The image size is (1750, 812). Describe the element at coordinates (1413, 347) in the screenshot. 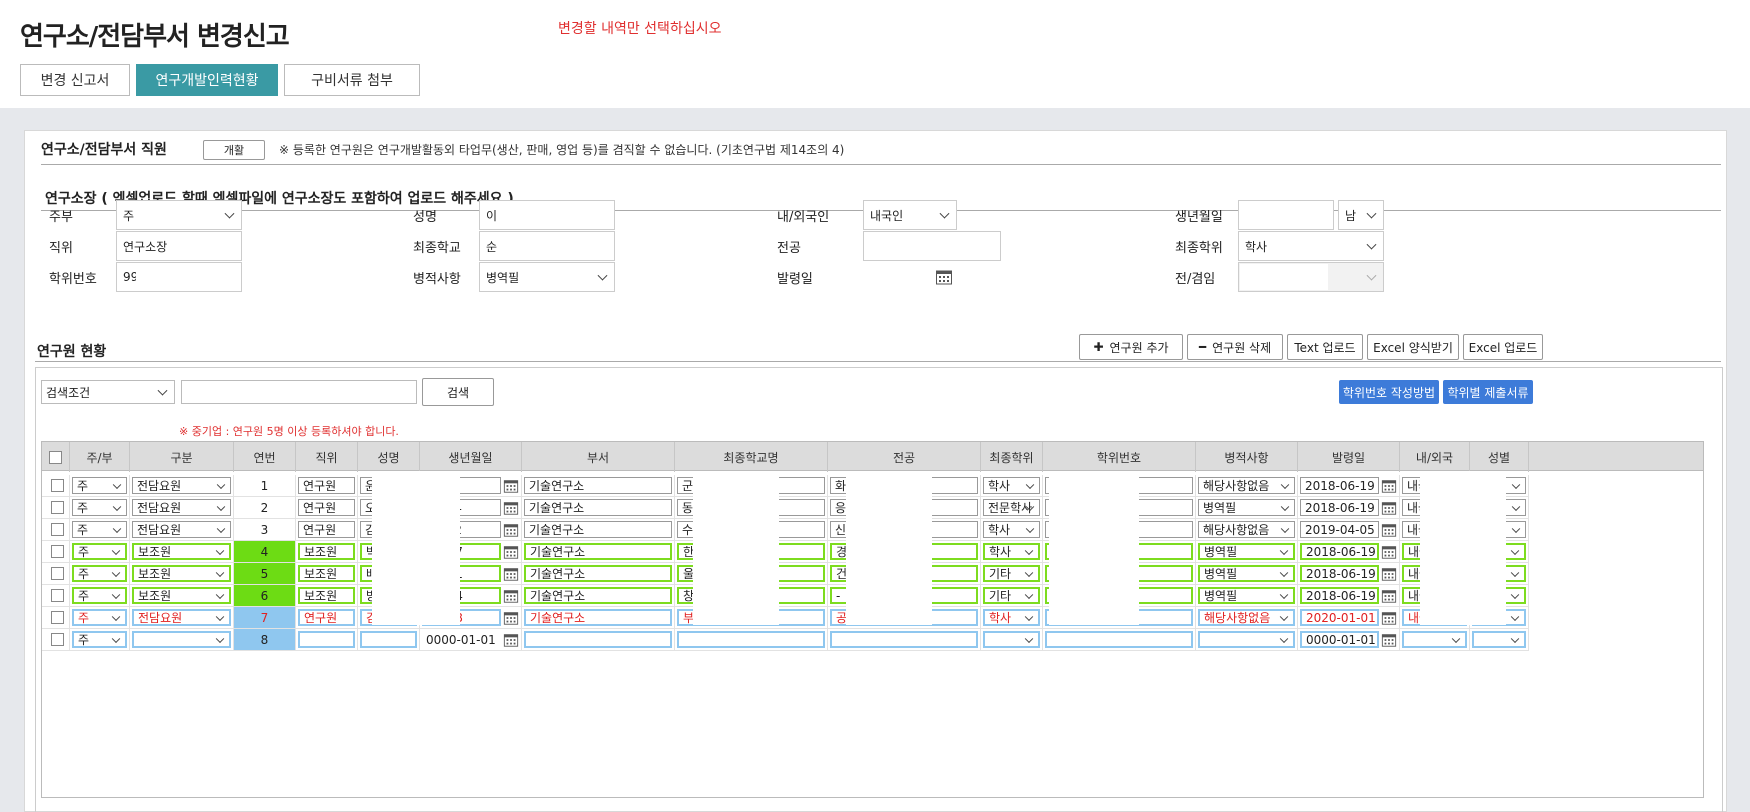

I see `excel-form-button: Excel 양식받기` at that location.